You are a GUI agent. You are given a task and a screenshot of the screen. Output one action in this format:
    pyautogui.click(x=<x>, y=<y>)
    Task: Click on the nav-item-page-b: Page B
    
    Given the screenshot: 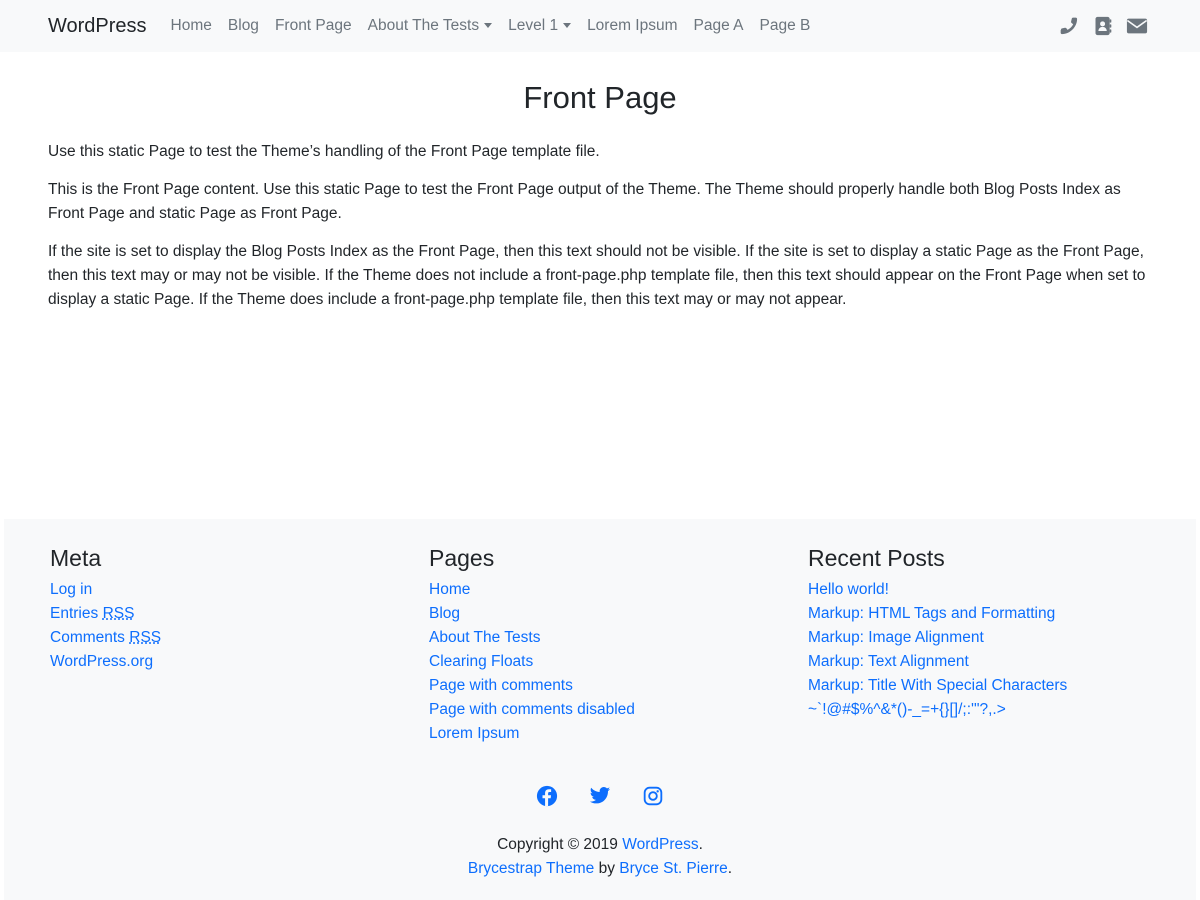 What is the action you would take?
    pyautogui.click(x=785, y=26)
    